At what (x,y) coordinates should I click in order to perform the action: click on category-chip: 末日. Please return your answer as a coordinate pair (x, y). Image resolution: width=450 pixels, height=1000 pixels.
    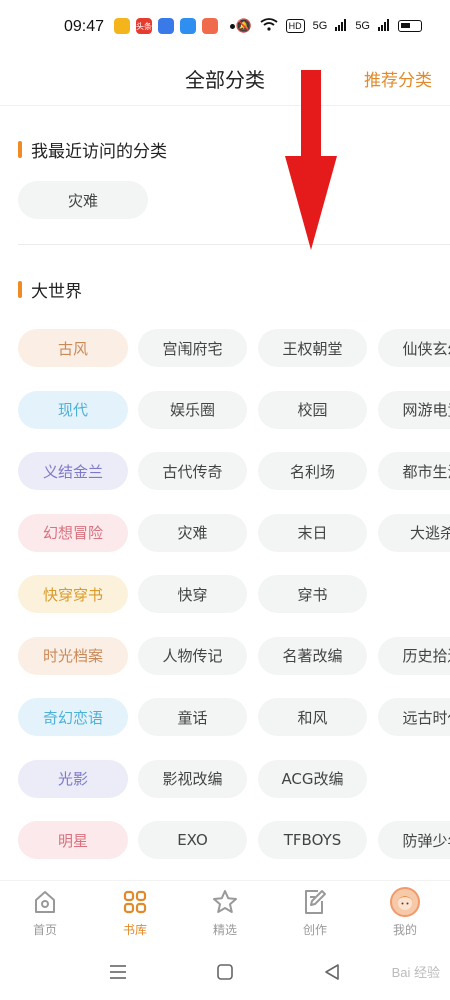
    Looking at the image, I should click on (312, 532).